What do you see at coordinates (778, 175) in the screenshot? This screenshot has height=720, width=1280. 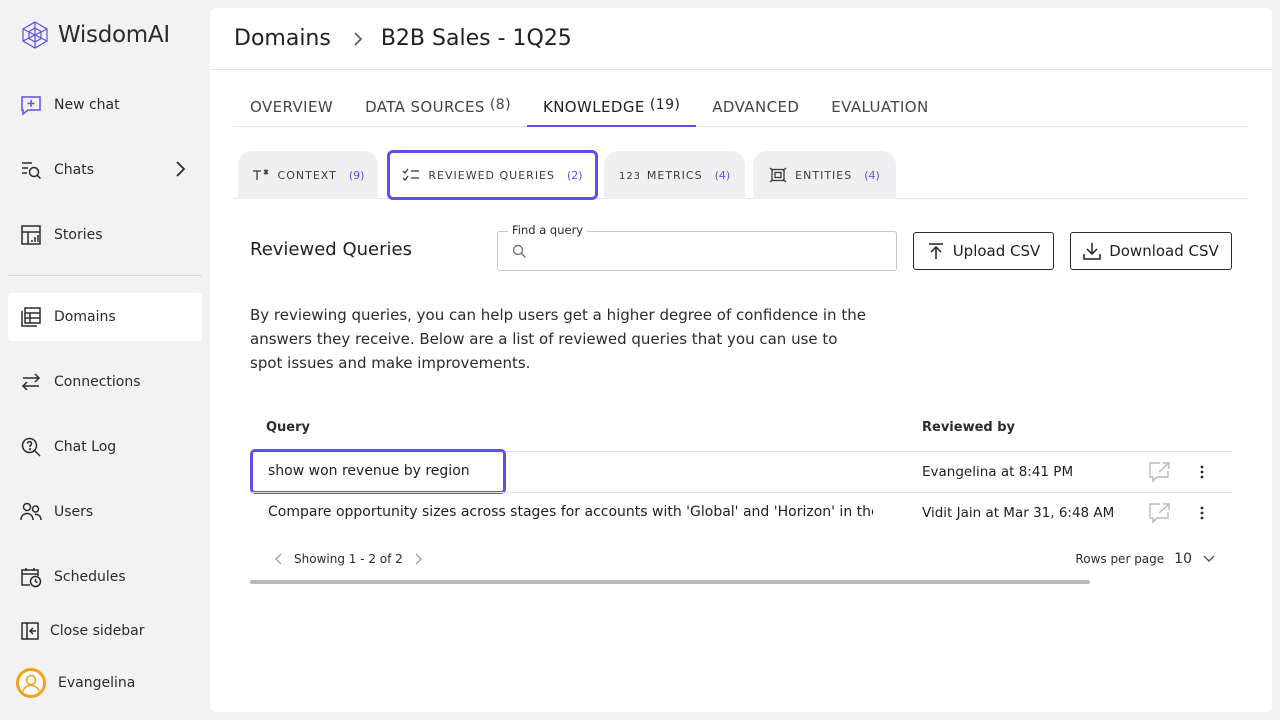 I see `entity-icon` at bounding box center [778, 175].